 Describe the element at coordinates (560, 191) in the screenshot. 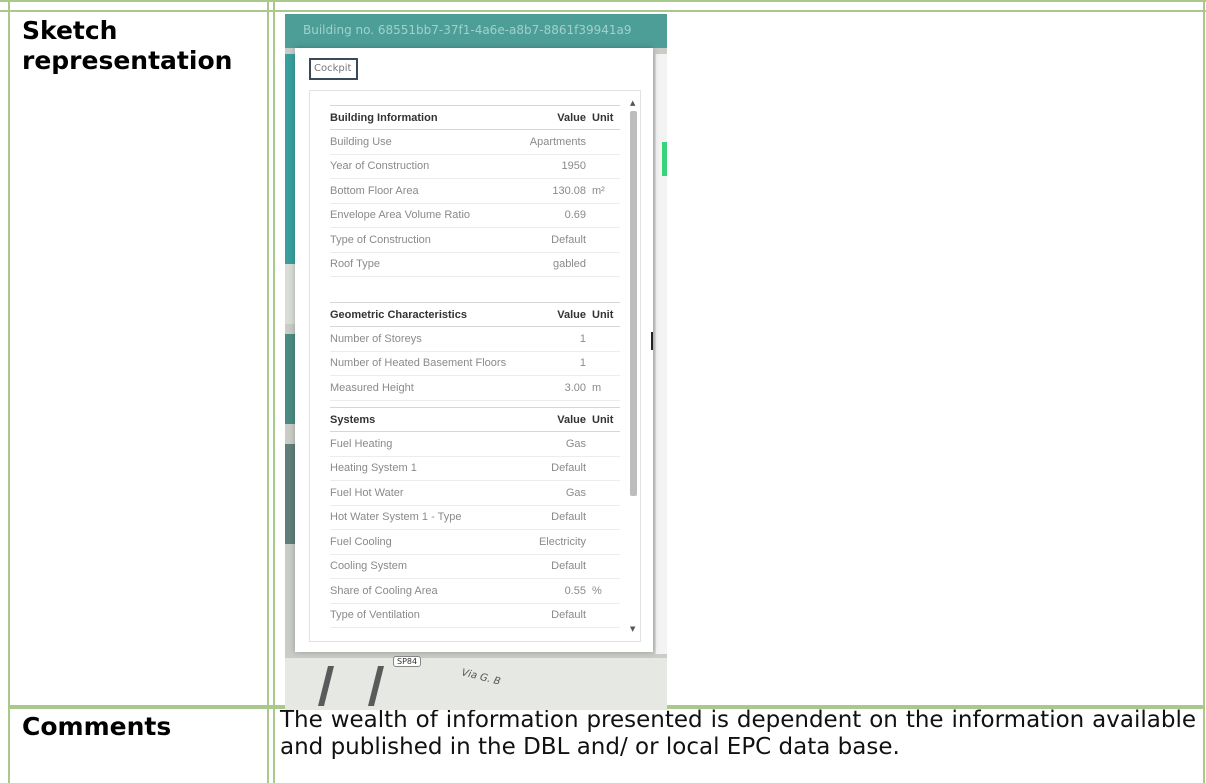

I see `property-value: 130.08` at that location.